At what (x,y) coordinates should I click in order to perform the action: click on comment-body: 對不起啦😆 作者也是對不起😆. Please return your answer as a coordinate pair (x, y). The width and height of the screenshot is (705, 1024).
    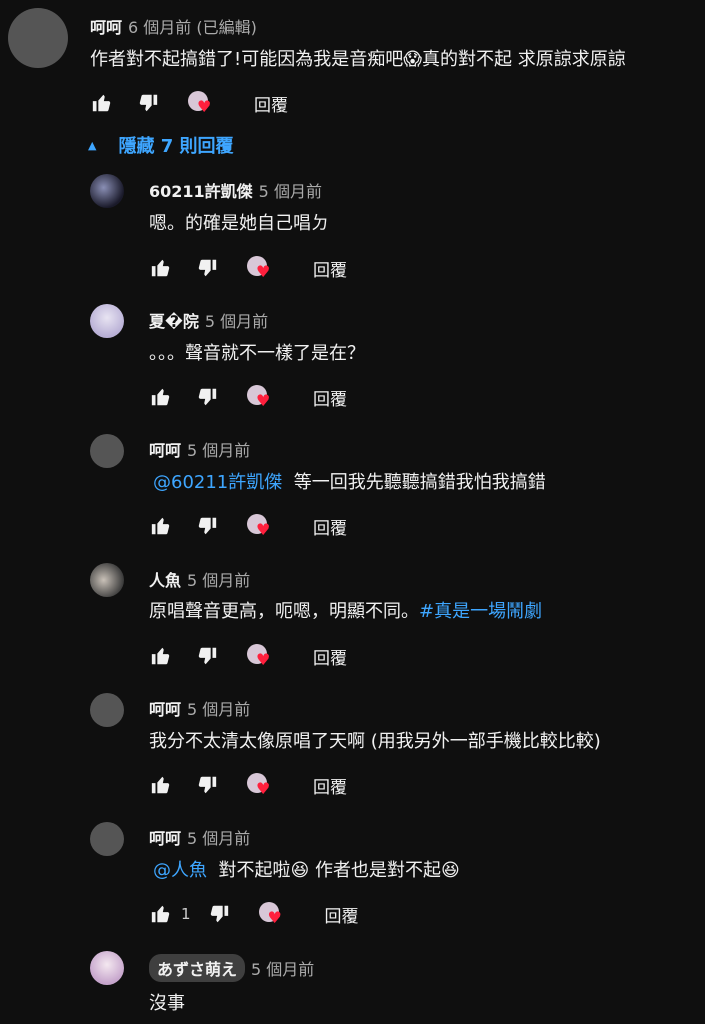
    Looking at the image, I should click on (339, 870).